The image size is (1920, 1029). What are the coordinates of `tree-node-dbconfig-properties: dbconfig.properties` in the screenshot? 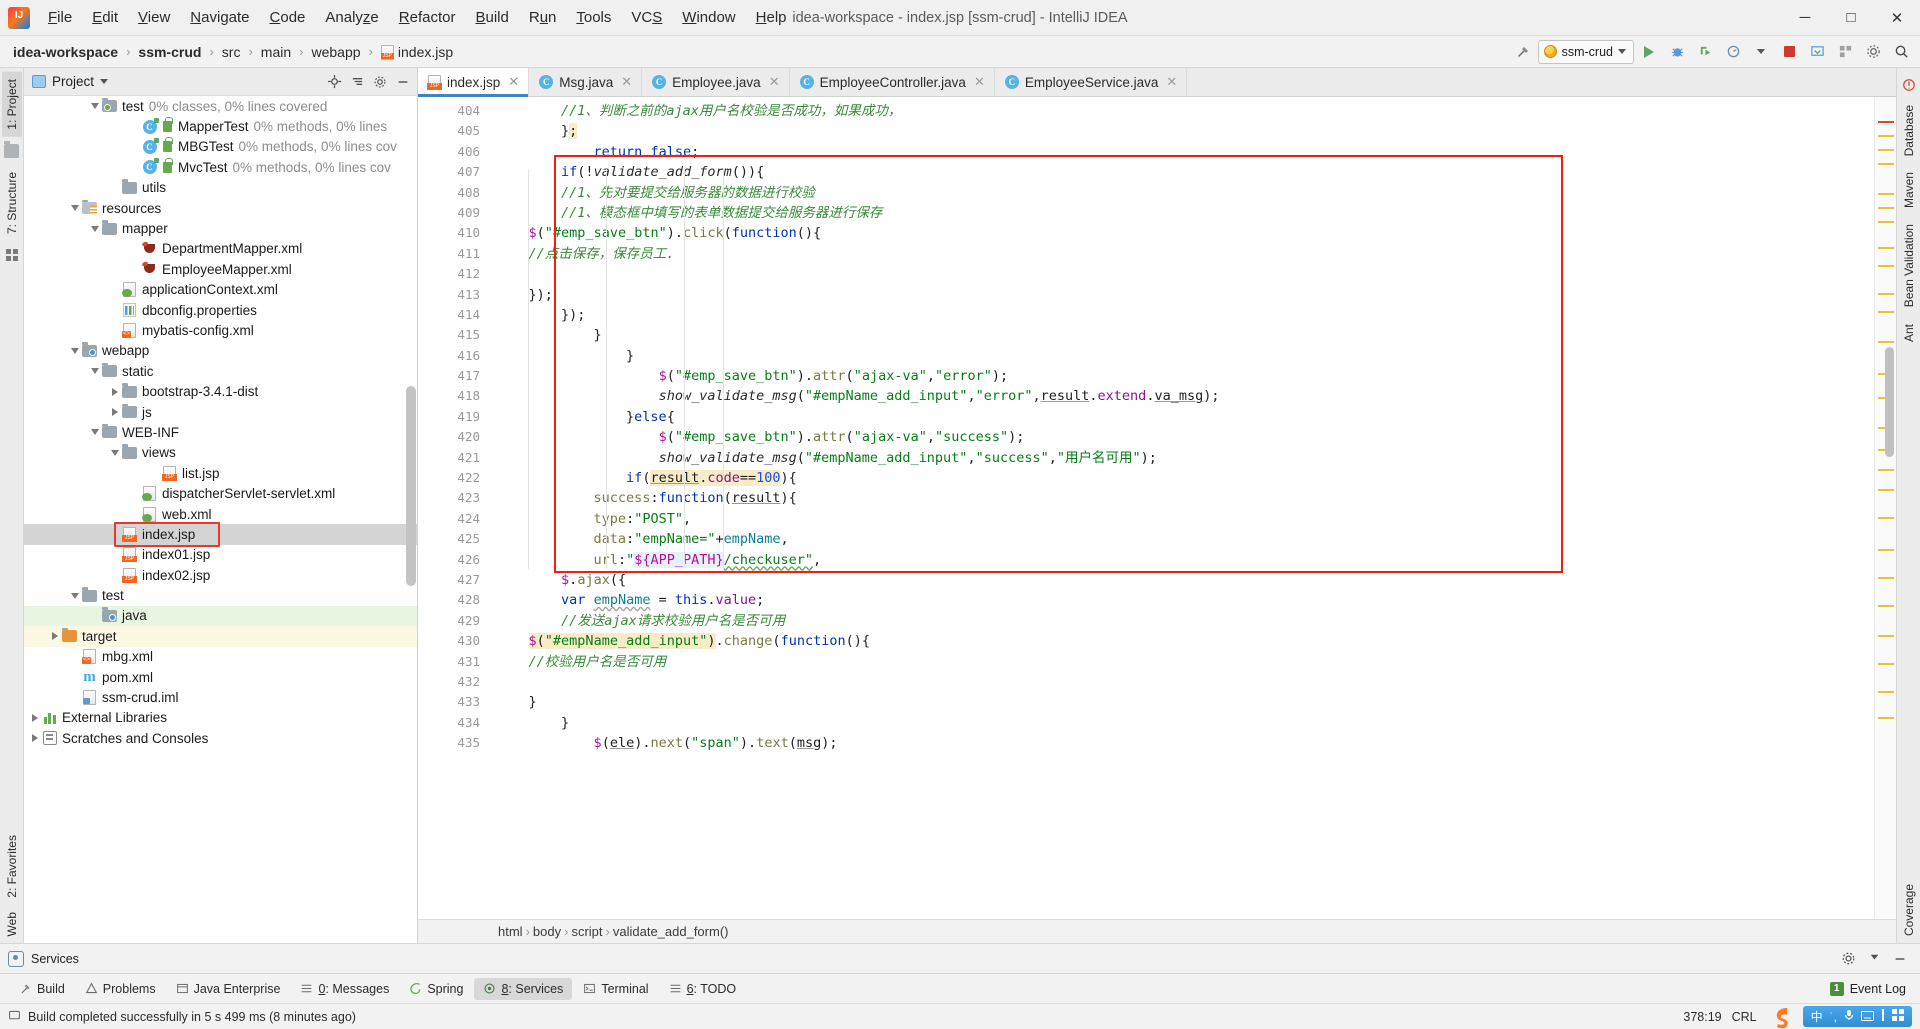 It's located at (220, 310).